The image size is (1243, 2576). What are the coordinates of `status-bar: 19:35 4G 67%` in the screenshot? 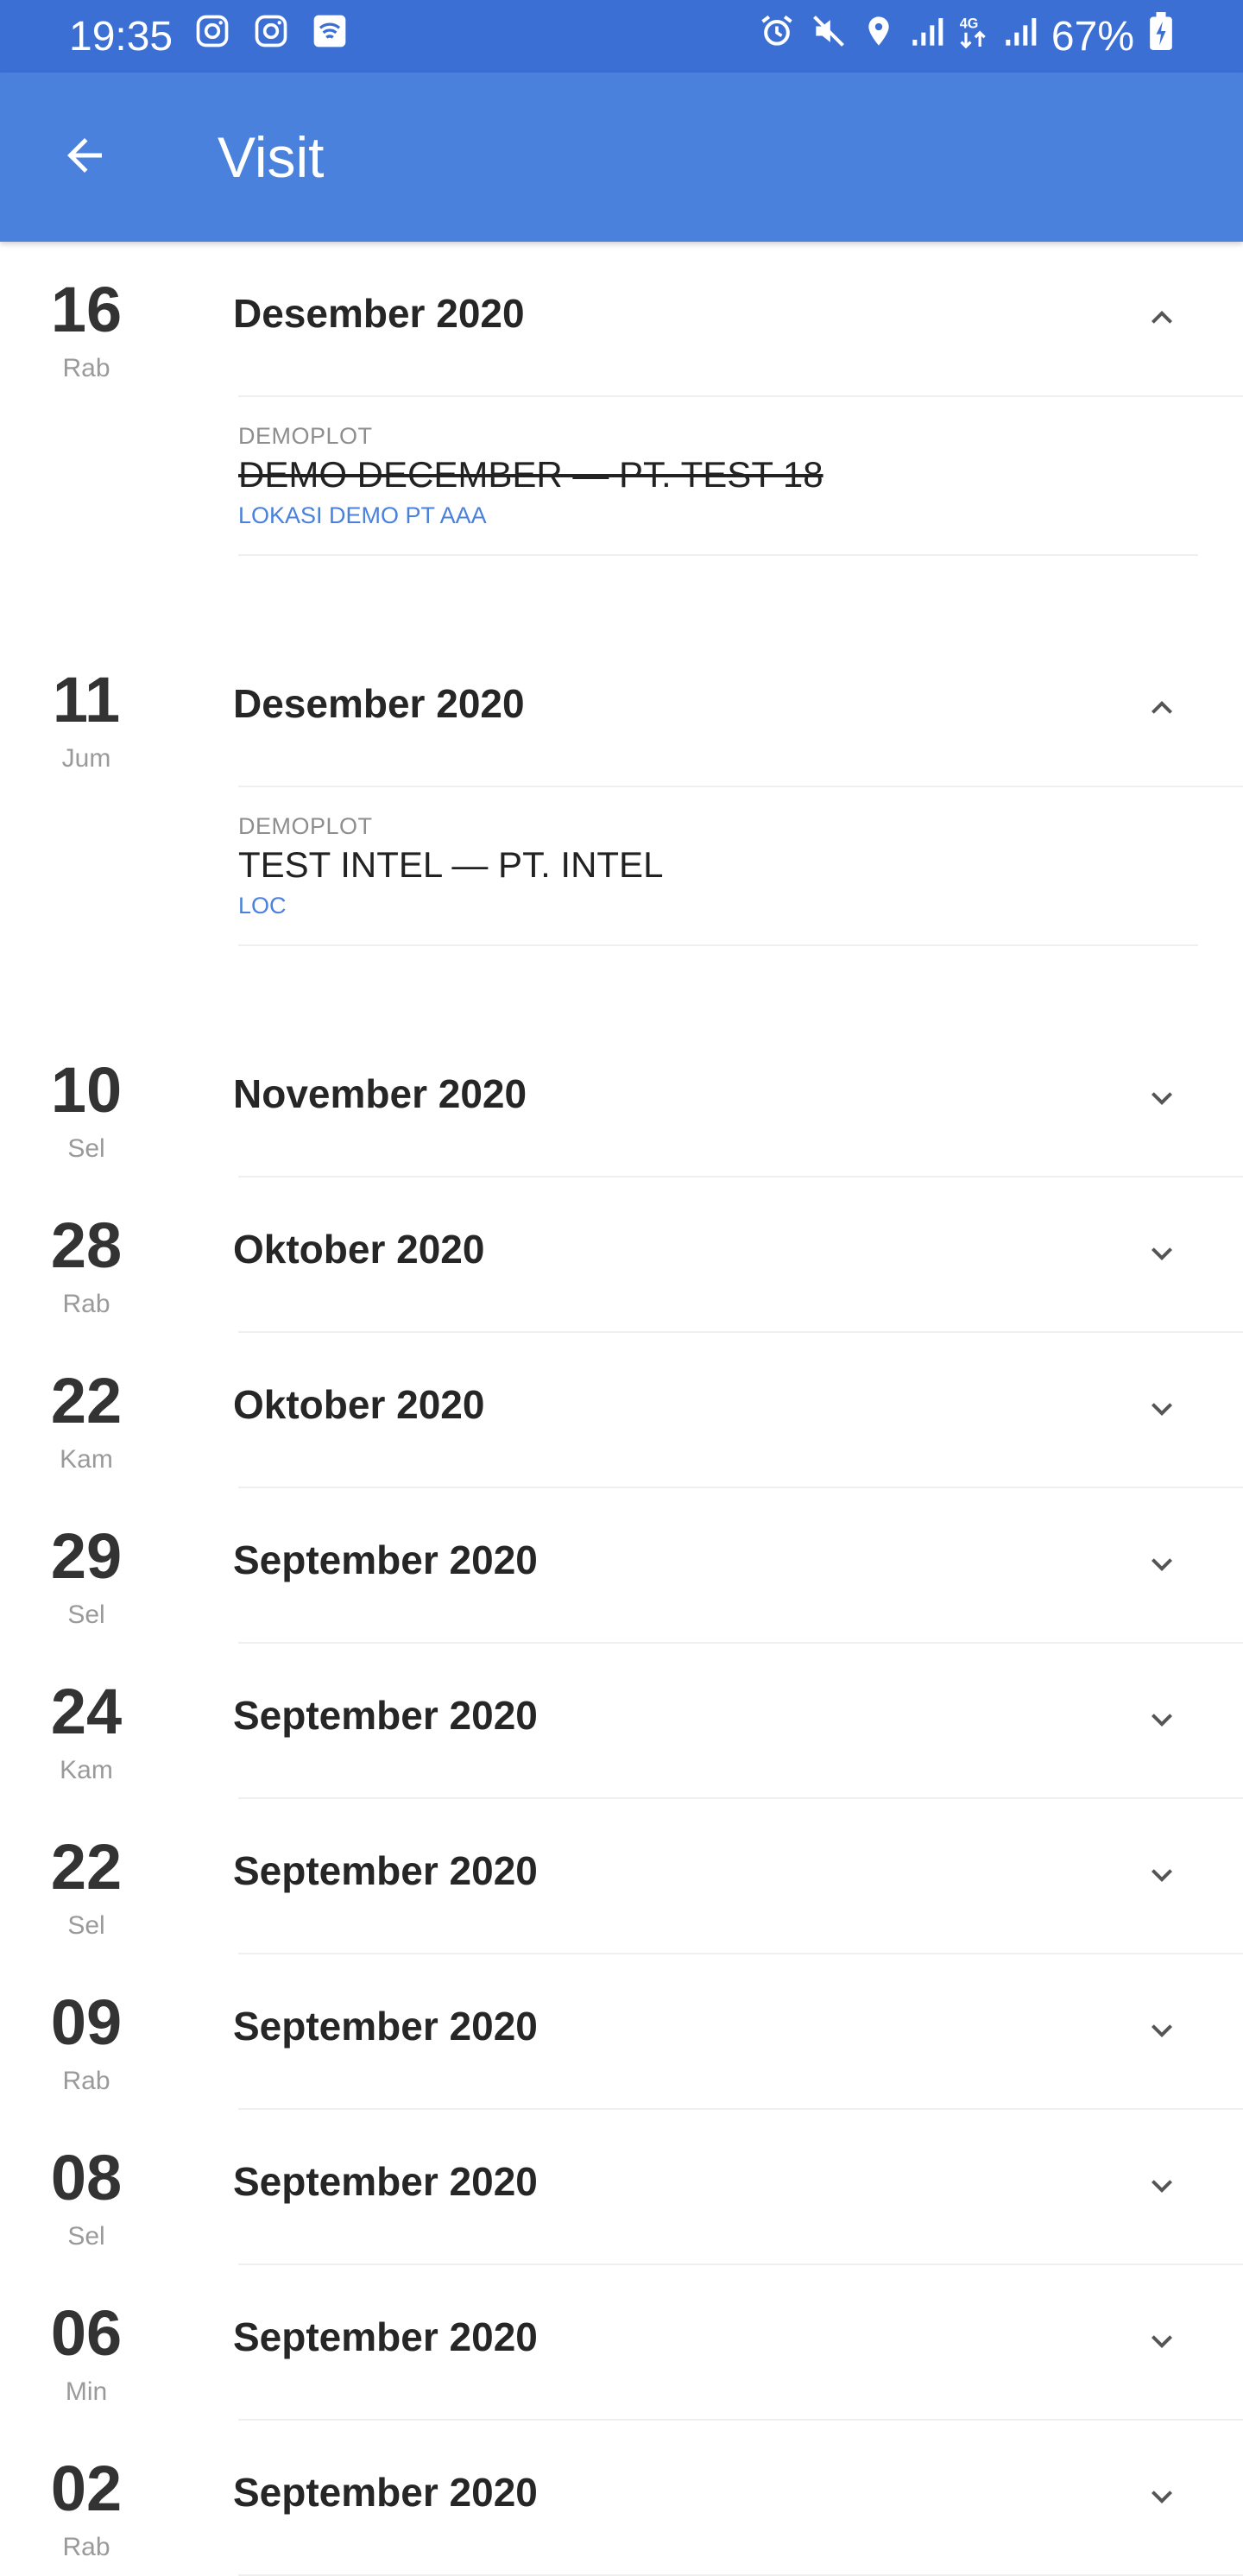 It's located at (621, 36).